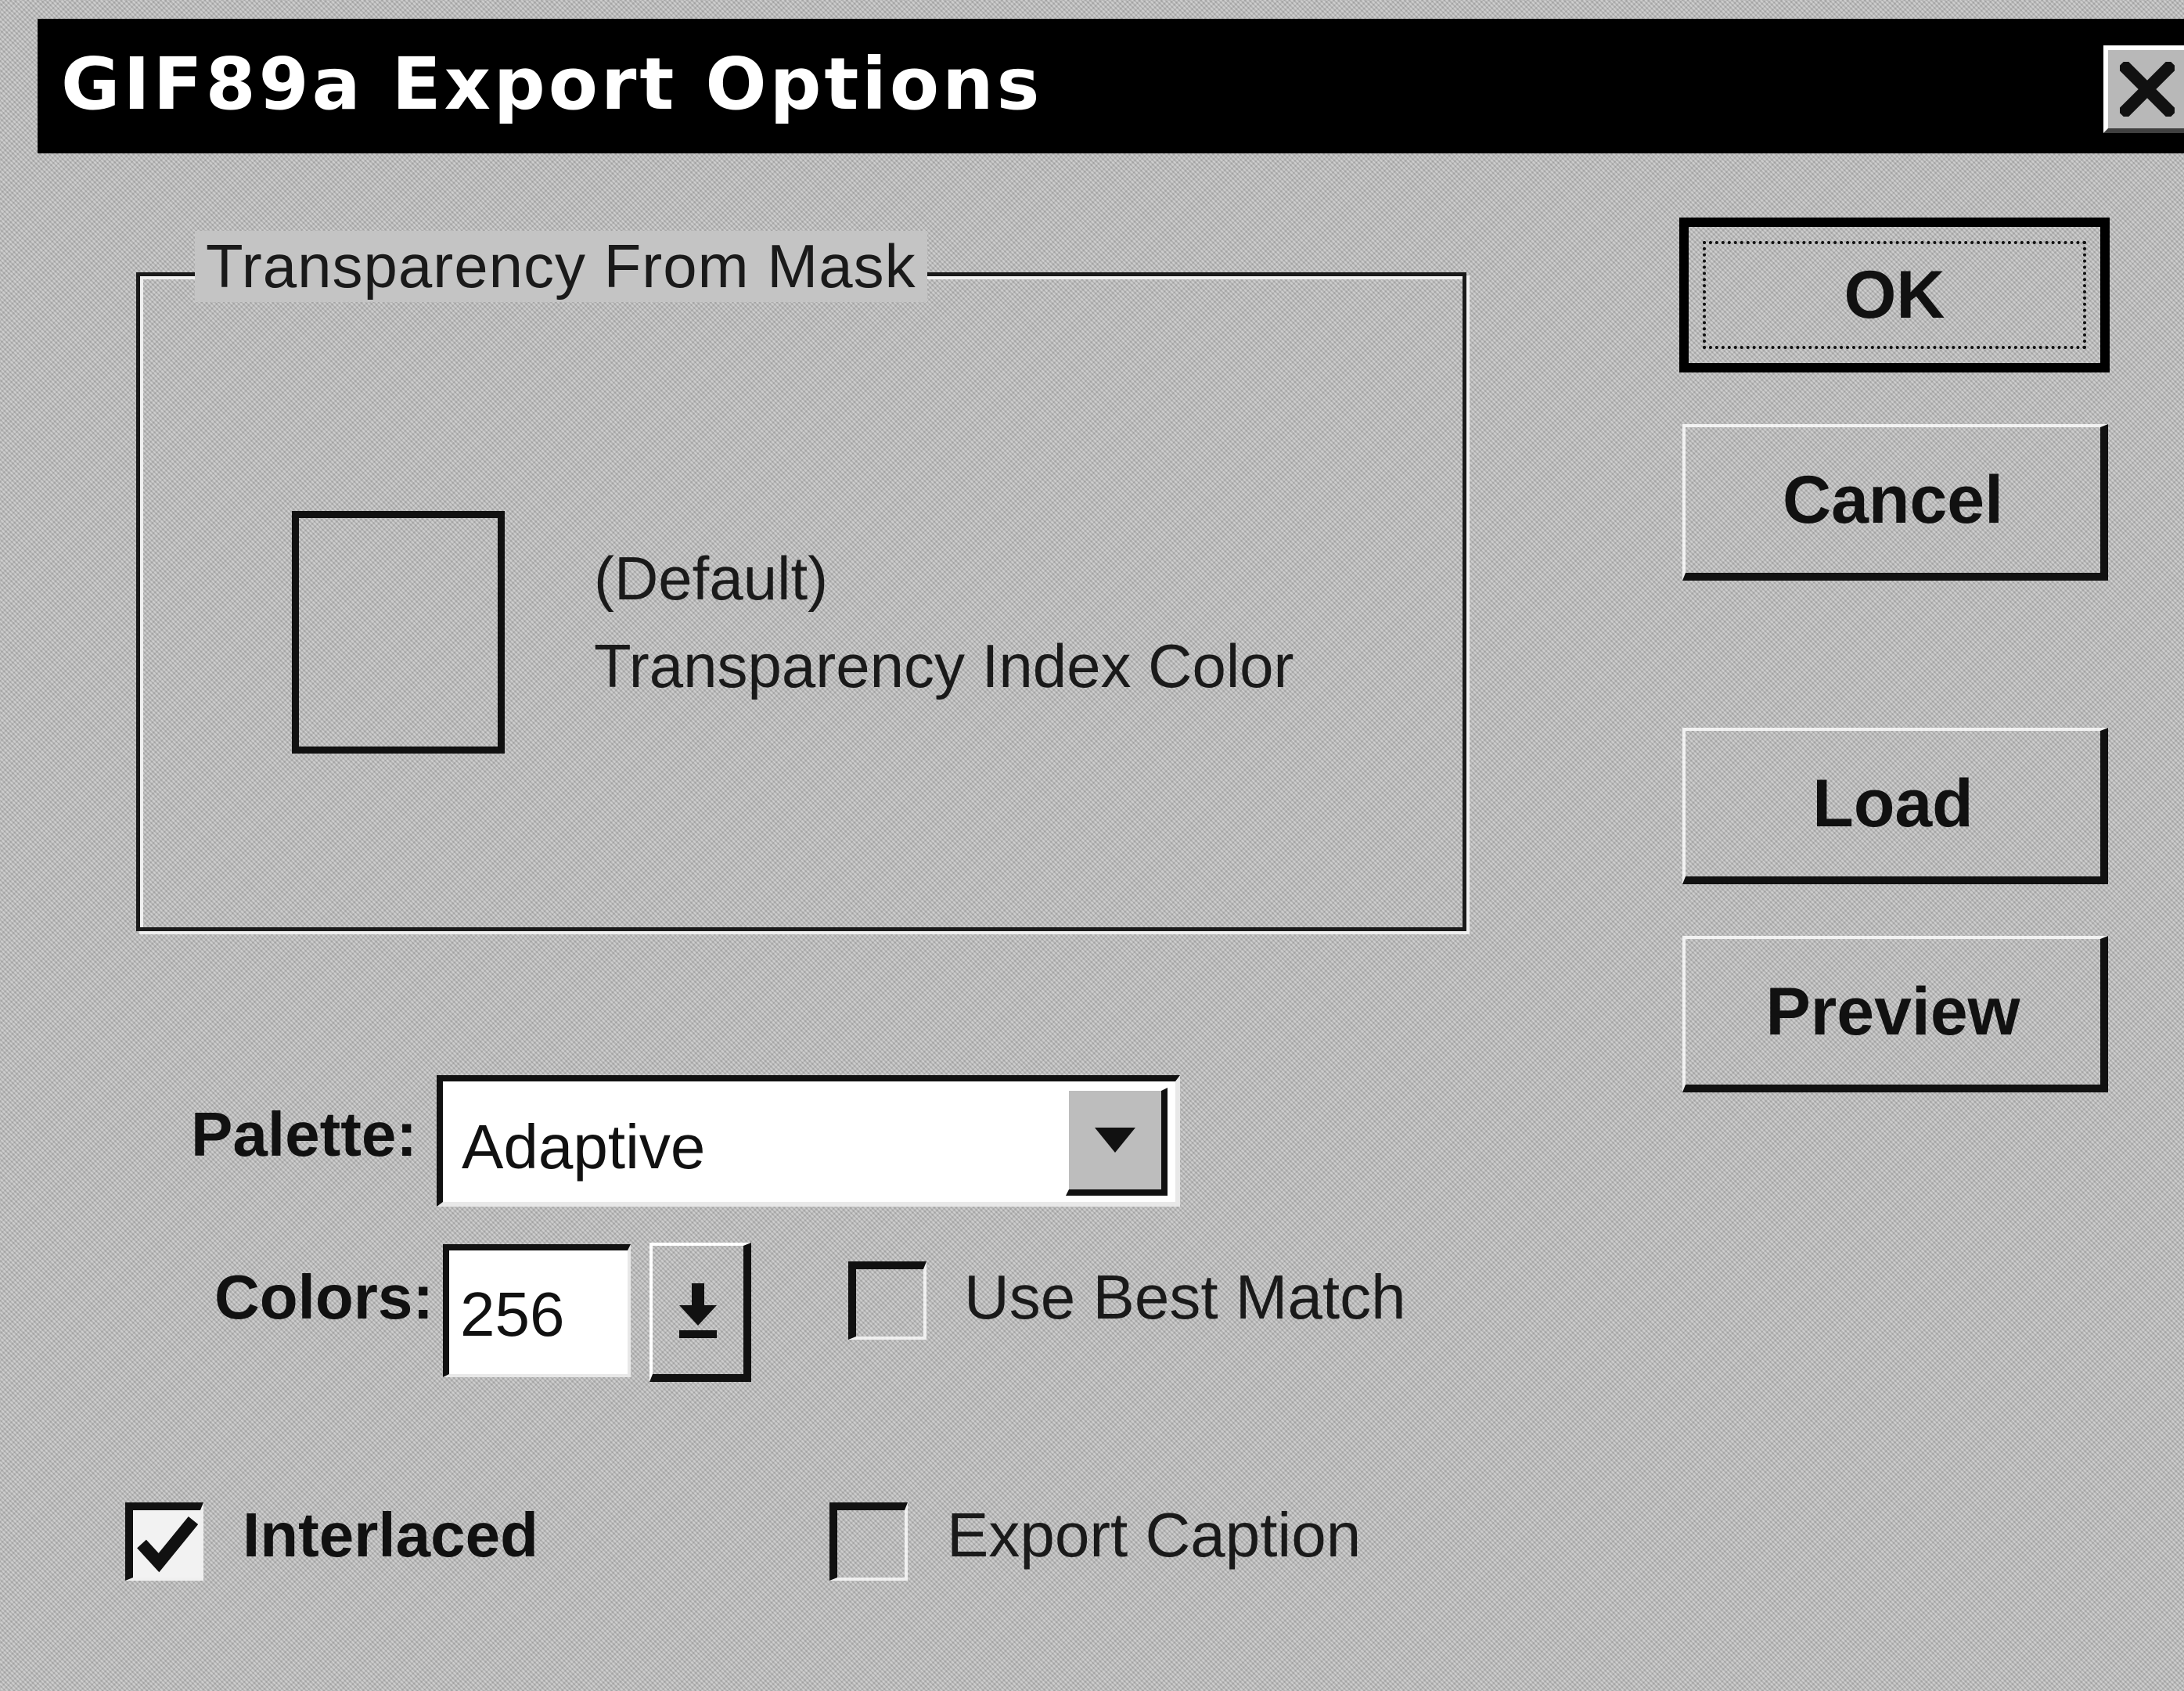 The height and width of the screenshot is (1691, 2184). I want to click on cancel-button: Cancel, so click(1895, 502).